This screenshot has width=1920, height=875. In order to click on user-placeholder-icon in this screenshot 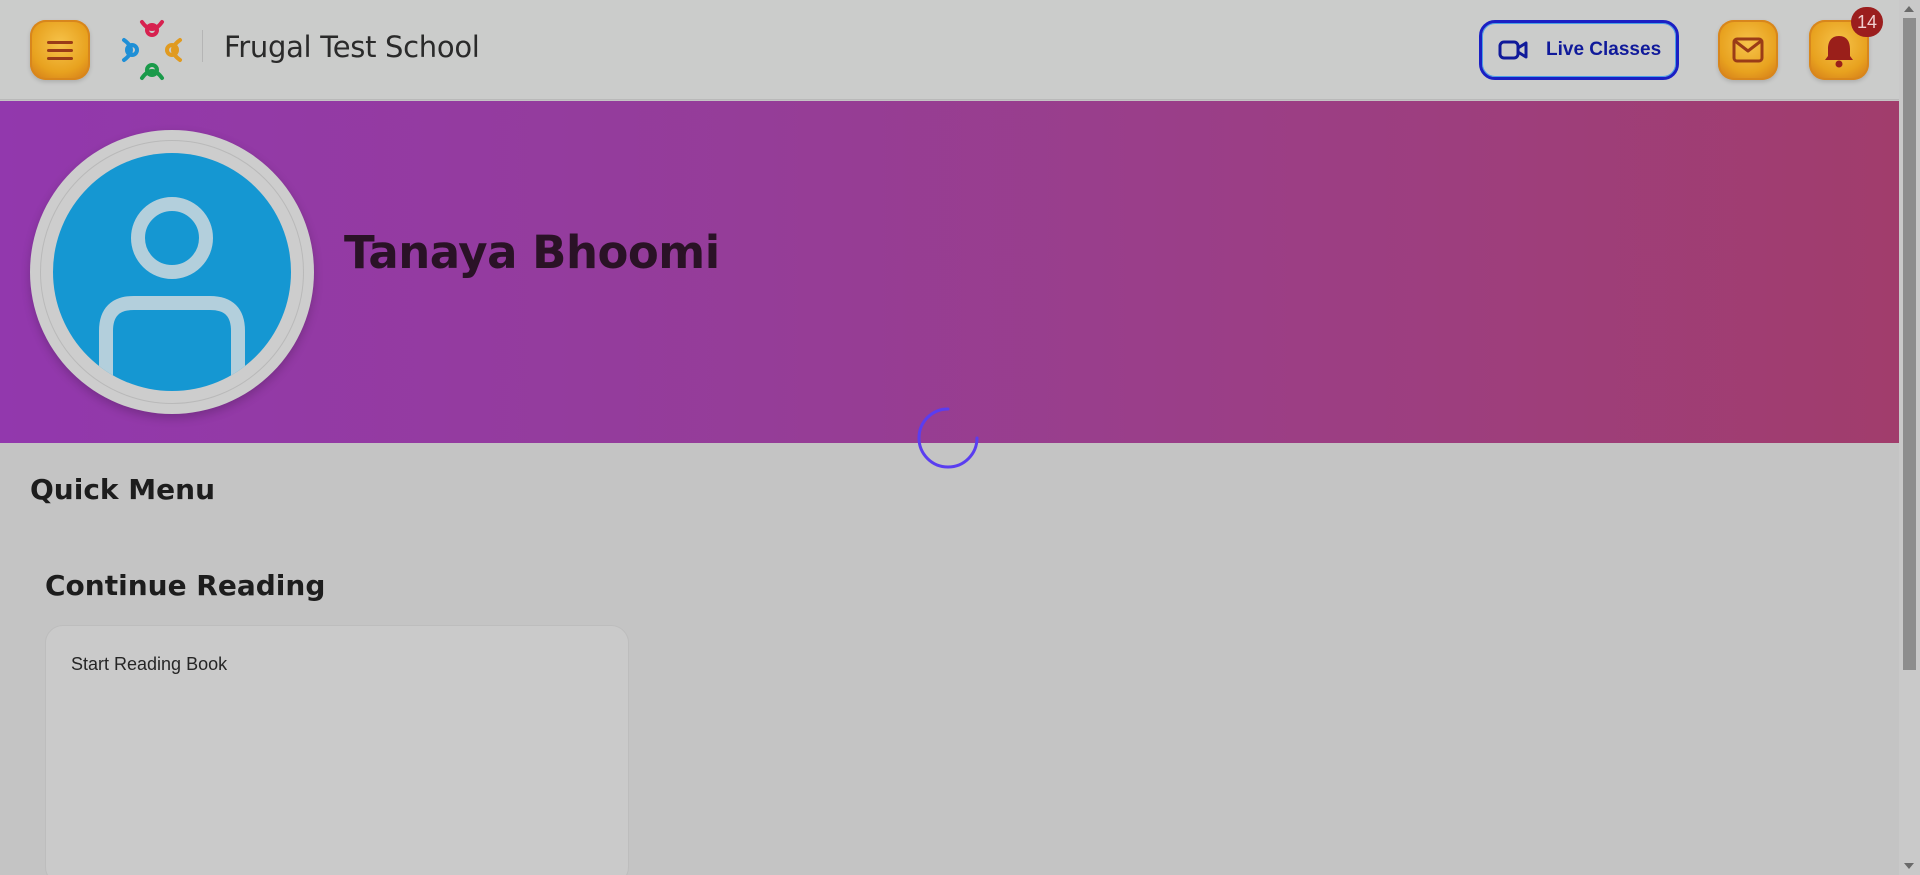, I will do `click(172, 294)`.